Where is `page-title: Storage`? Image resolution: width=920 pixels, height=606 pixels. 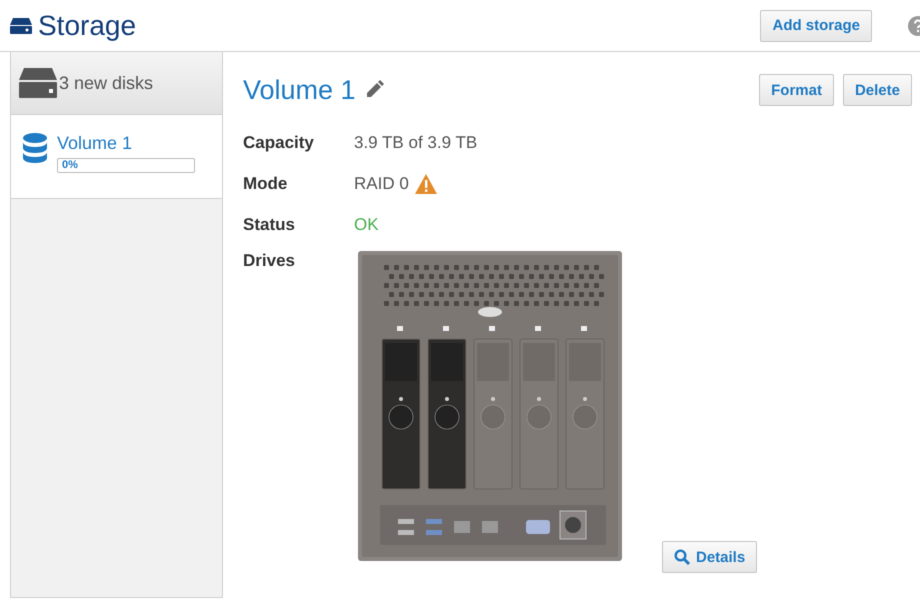 page-title: Storage is located at coordinates (88, 26).